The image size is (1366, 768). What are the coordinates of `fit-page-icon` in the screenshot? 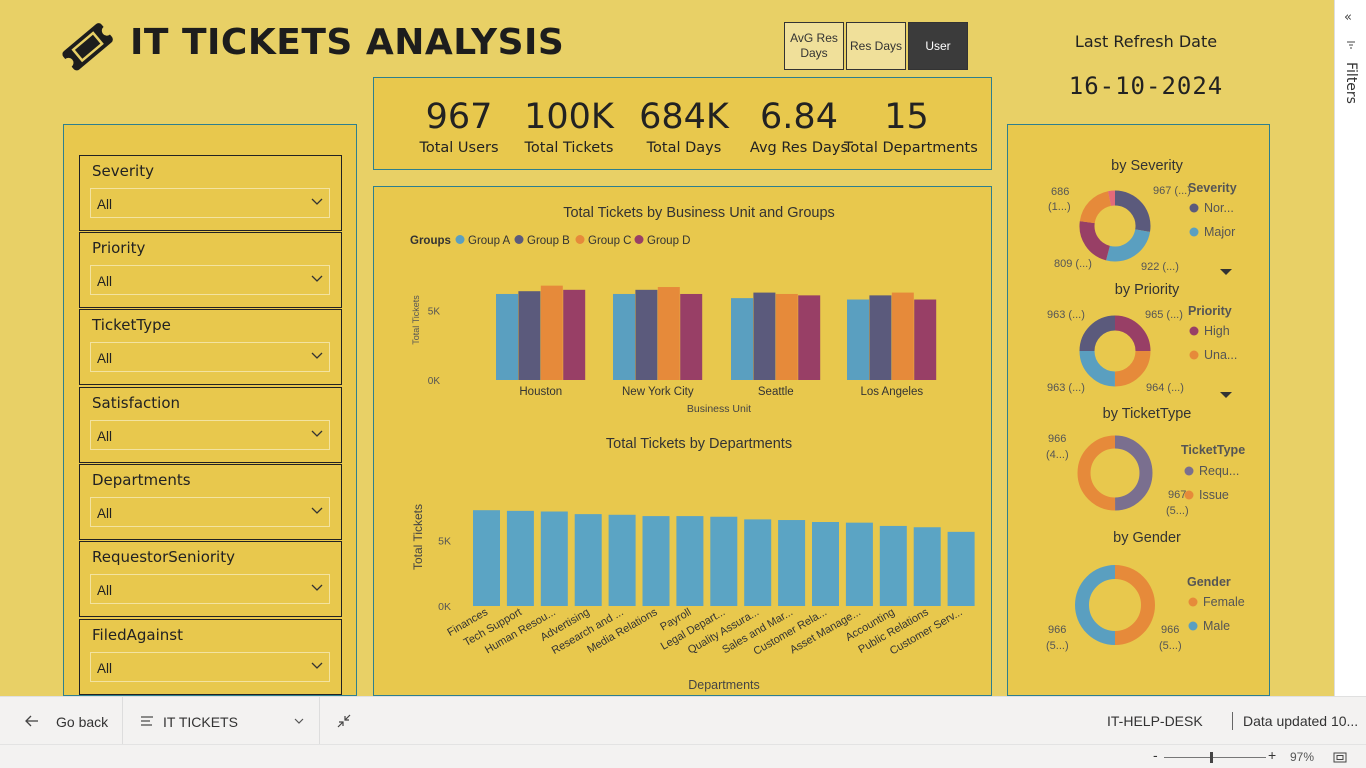 It's located at (1340, 757).